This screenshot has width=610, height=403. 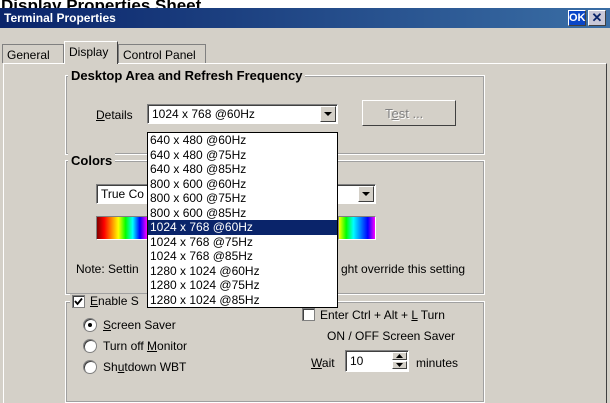 I want to click on window-title: Terminal Properties, so click(x=60, y=18).